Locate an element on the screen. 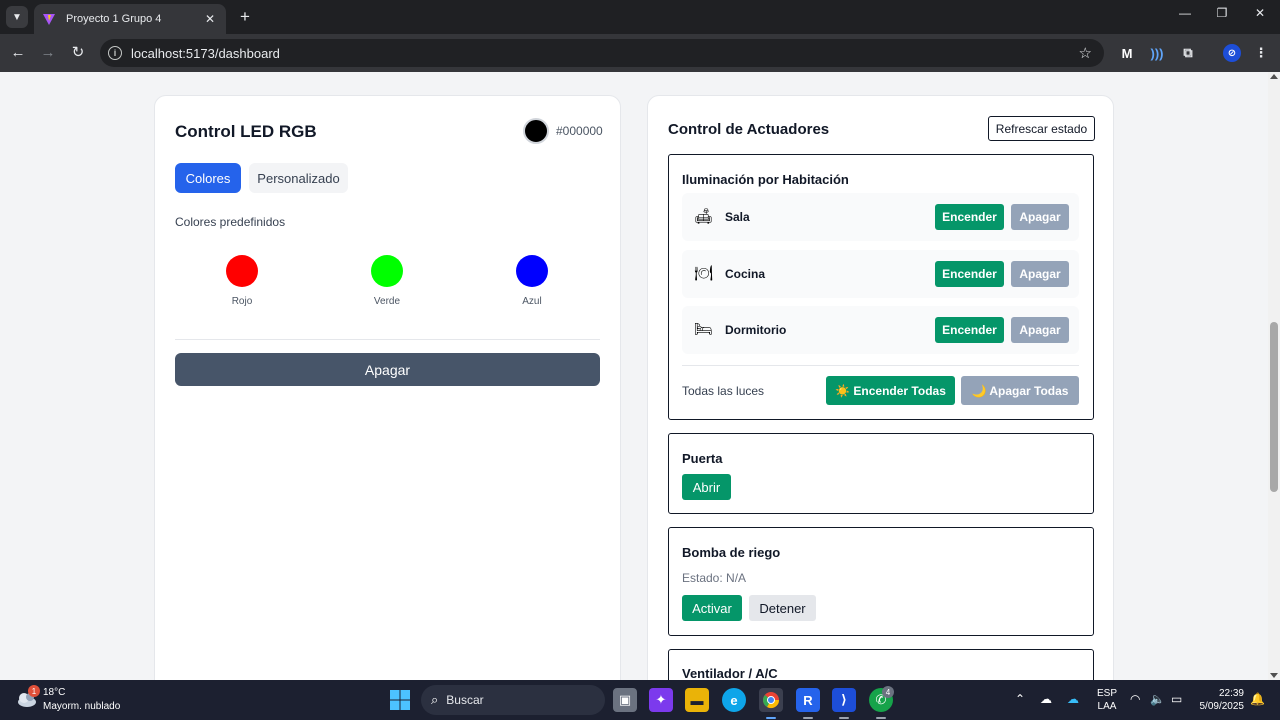  pump-start-button: Activar is located at coordinates (712, 608).